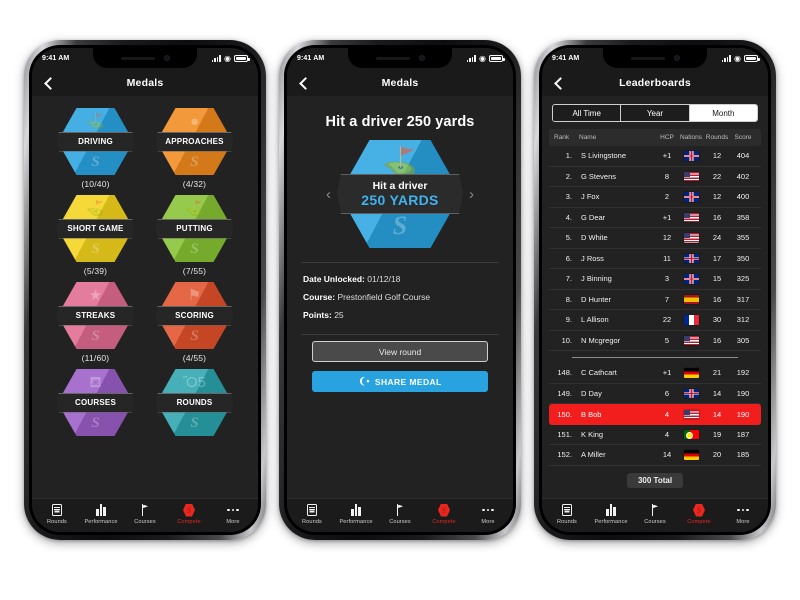 The width and height of the screenshot is (800, 600). I want to click on more-dots-icon, so click(488, 510).